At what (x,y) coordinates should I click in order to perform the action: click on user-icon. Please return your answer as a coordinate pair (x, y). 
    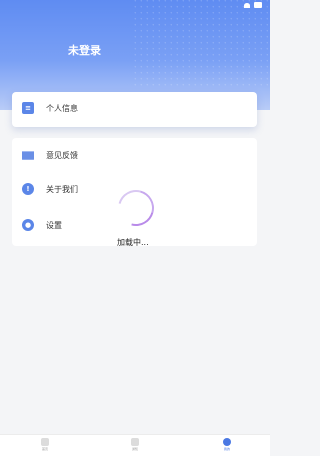
    Looking at the image, I should click on (227, 442).